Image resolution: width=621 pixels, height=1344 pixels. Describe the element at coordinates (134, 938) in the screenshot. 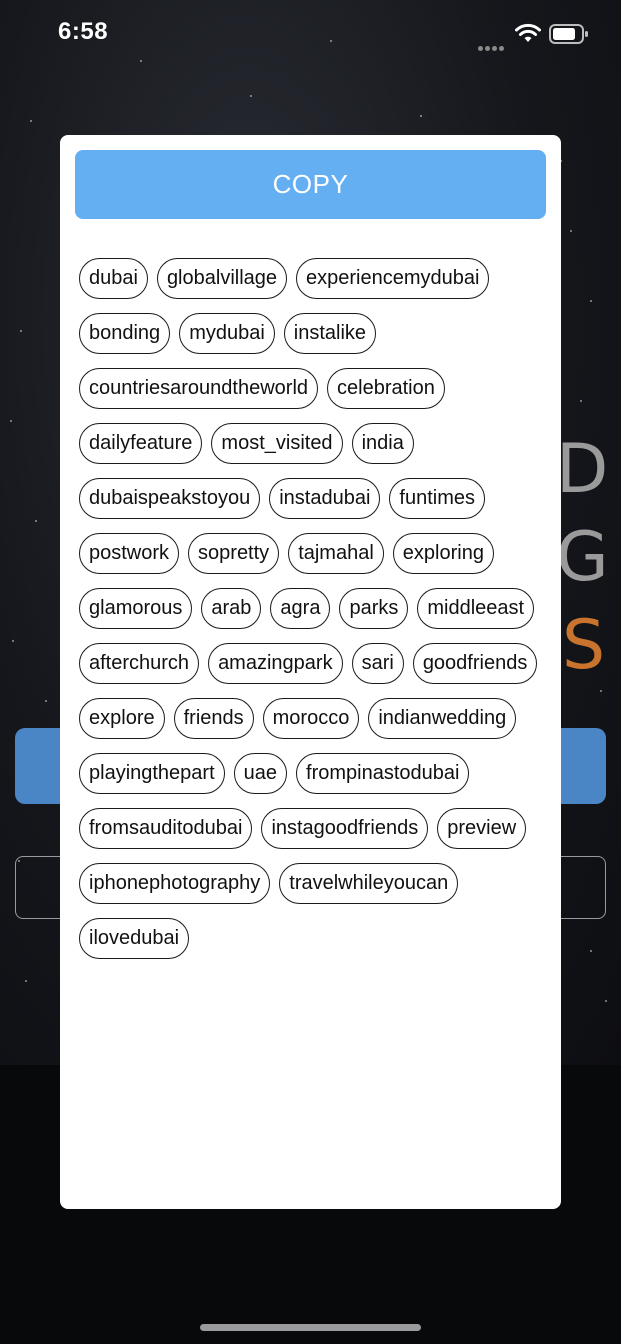

I see `hashtag-chip: ilovedubai` at that location.